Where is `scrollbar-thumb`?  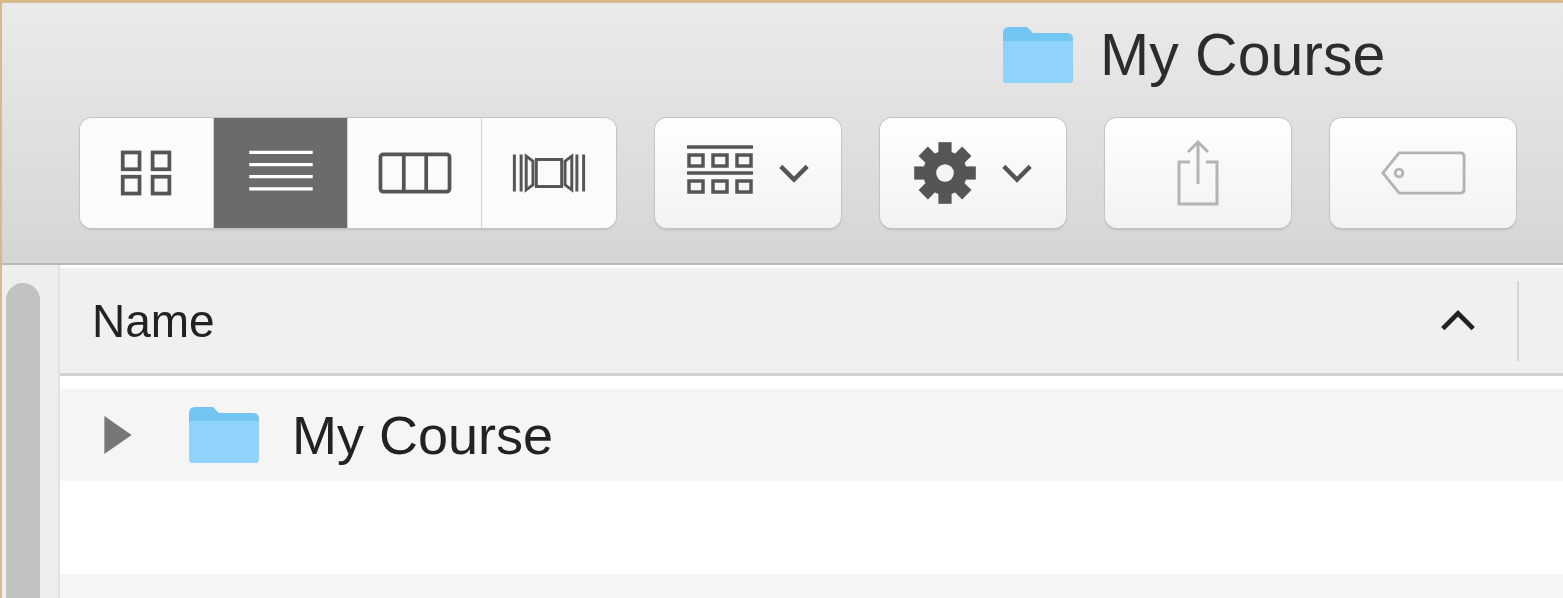 scrollbar-thumb is located at coordinates (23, 440).